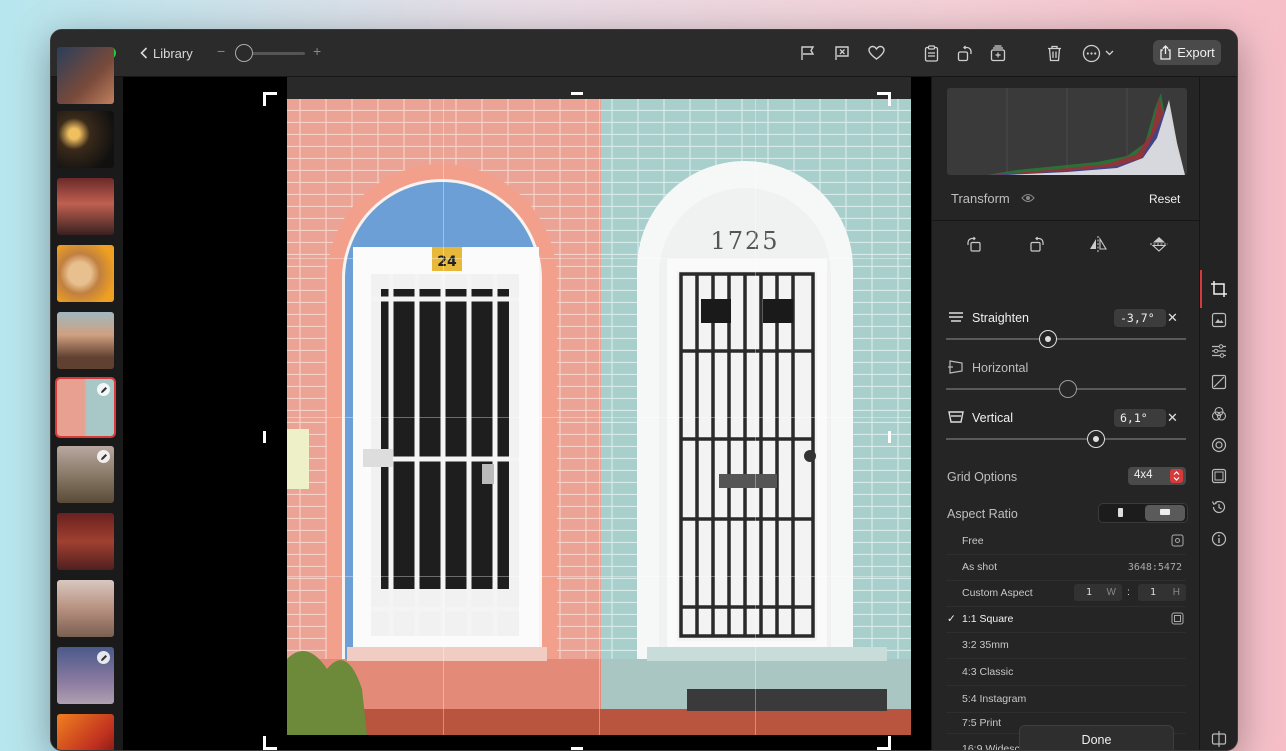 This screenshot has height=751, width=1286. What do you see at coordinates (889, 743) in the screenshot?
I see `crop-handle-br` at bounding box center [889, 743].